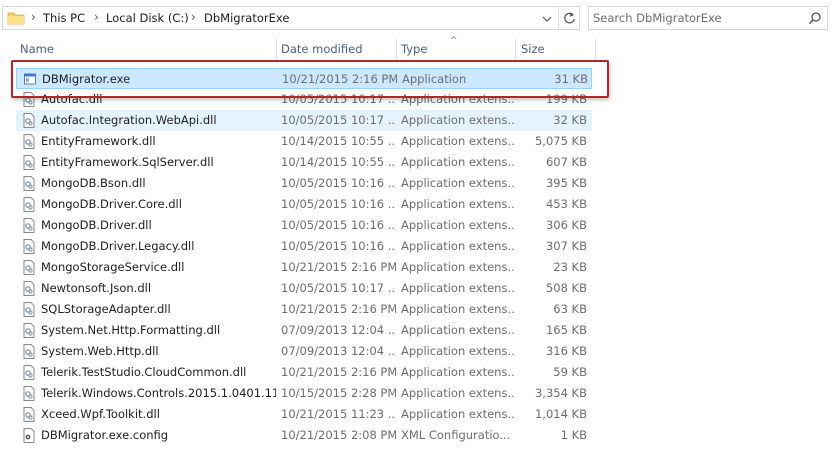 The image size is (832, 470). Describe the element at coordinates (434, 79) in the screenshot. I see `file-type: Application` at that location.